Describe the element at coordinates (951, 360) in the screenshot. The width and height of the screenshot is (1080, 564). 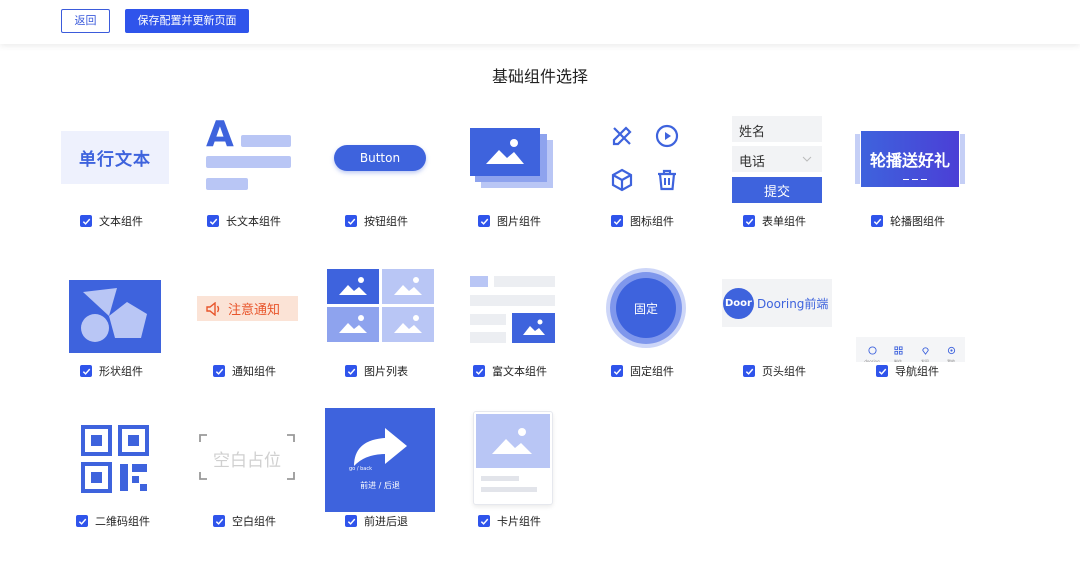
I see `nav-item: 我的` at that location.